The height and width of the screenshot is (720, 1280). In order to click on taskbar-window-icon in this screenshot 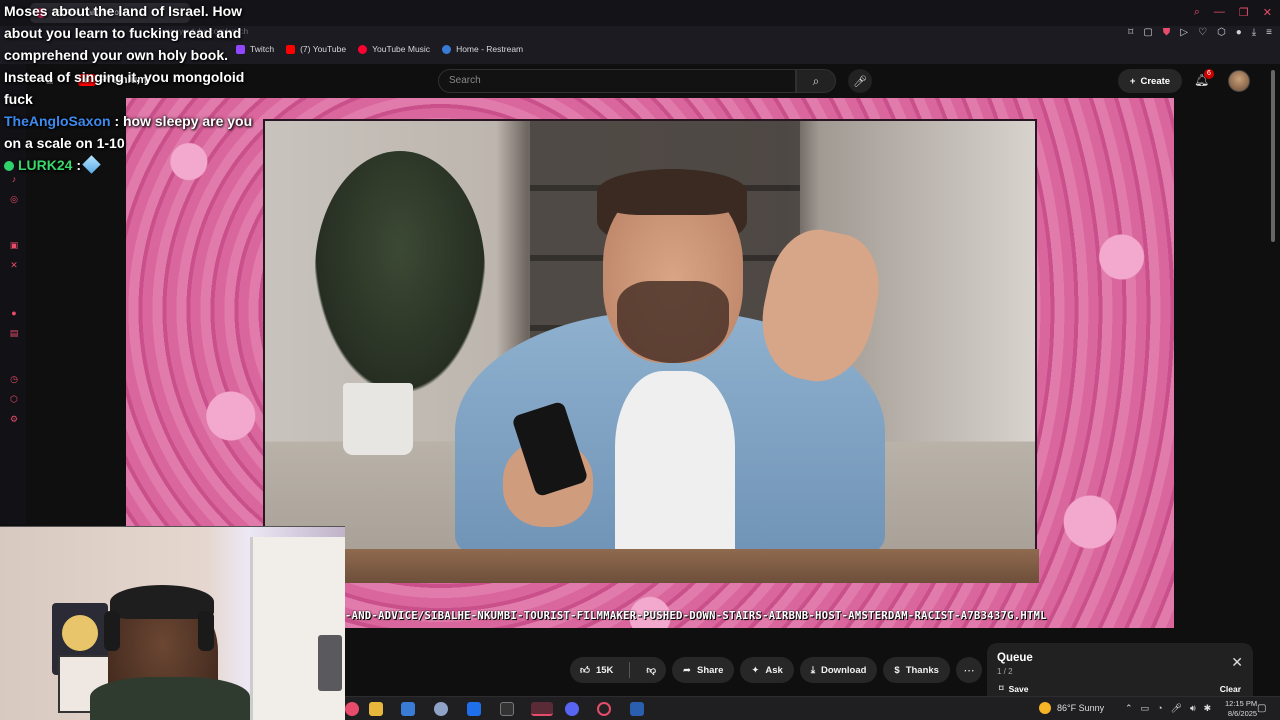, I will do `click(637, 709)`.